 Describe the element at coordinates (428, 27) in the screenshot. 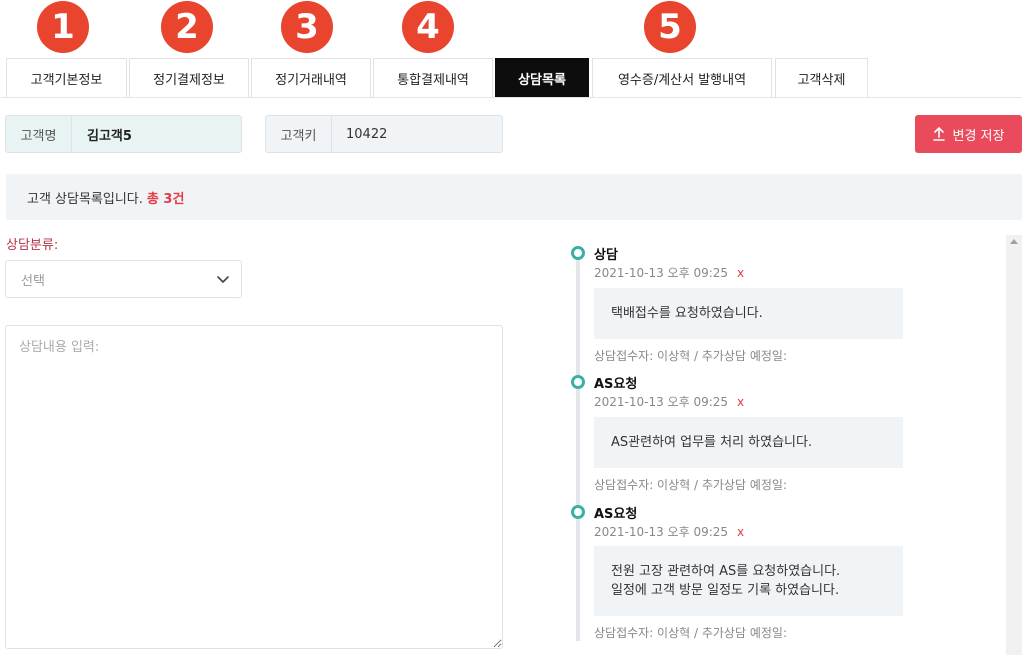

I see `step-badge-4: 4` at that location.